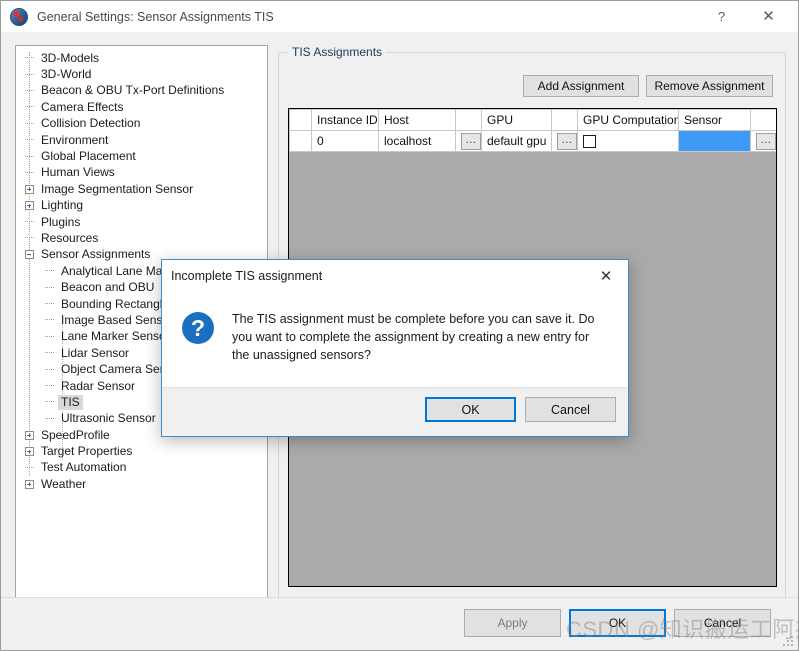 This screenshot has width=799, height=651. I want to click on dialog-cancel-button: Cancel, so click(570, 409).